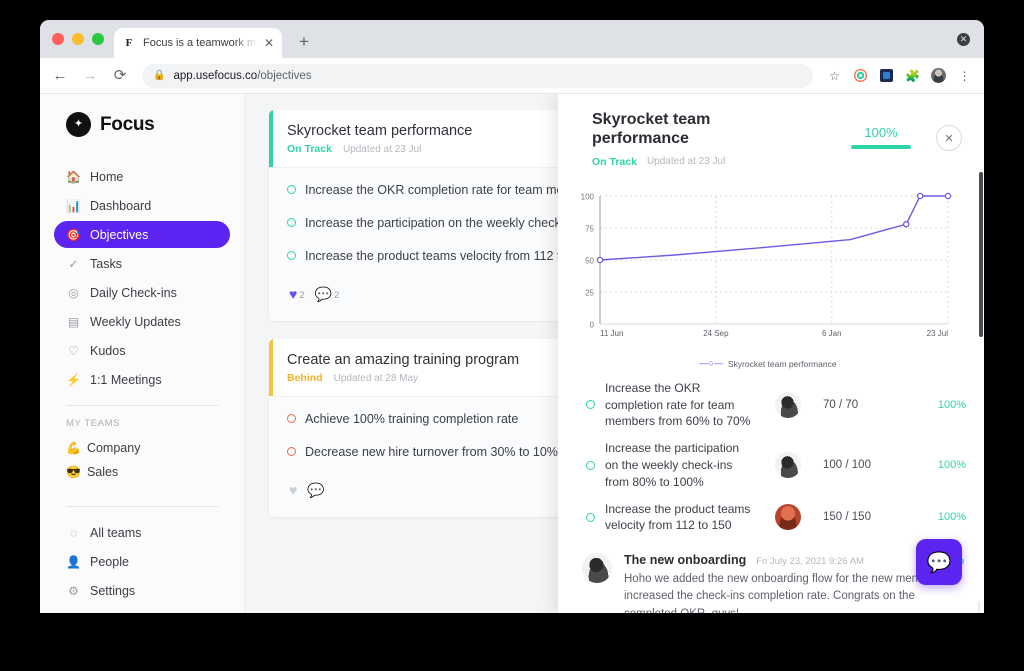 This screenshot has width=1024, height=671. What do you see at coordinates (899, 75) in the screenshot?
I see `toolbar-icons: ☆ 🧩 ⋮` at bounding box center [899, 75].